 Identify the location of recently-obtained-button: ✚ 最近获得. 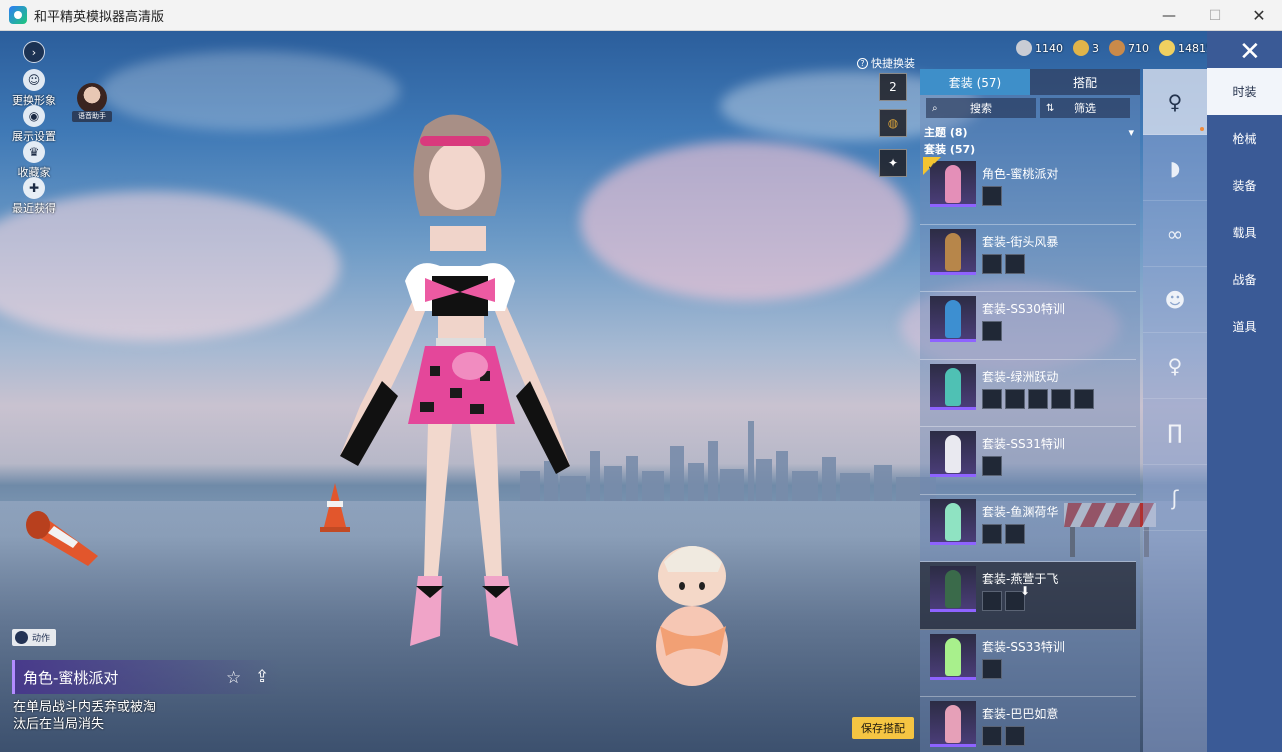
(34, 196).